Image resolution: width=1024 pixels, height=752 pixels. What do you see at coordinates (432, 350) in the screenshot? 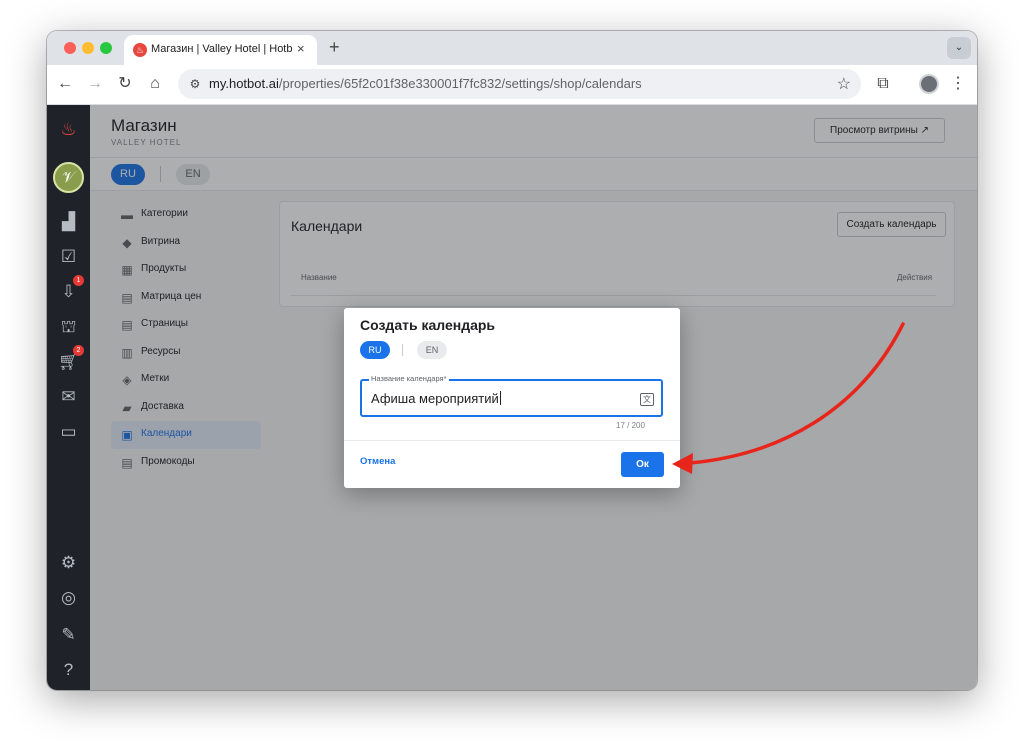
I see `dialog-lang-en-tab: EN` at bounding box center [432, 350].